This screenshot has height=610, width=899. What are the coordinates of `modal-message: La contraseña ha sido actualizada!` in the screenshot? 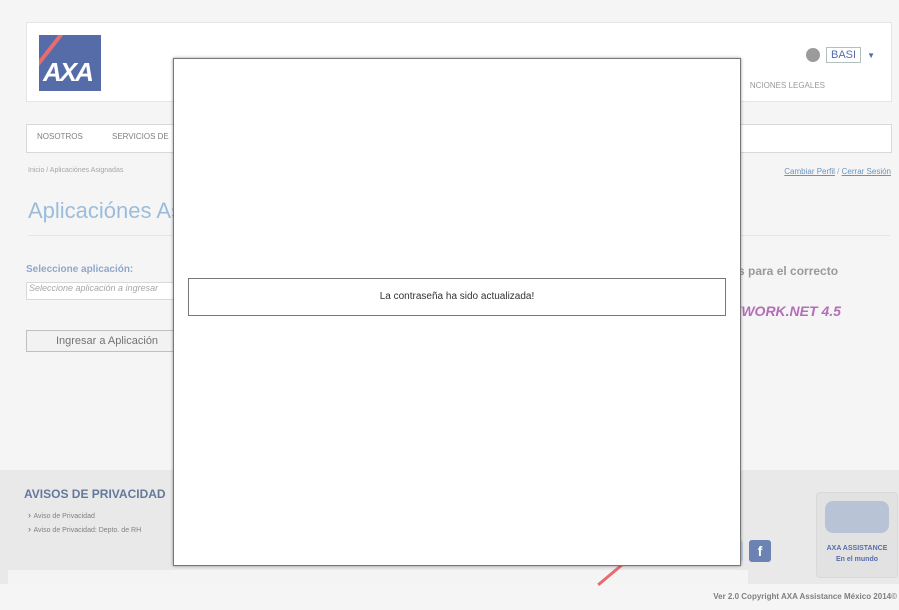 It's located at (457, 297).